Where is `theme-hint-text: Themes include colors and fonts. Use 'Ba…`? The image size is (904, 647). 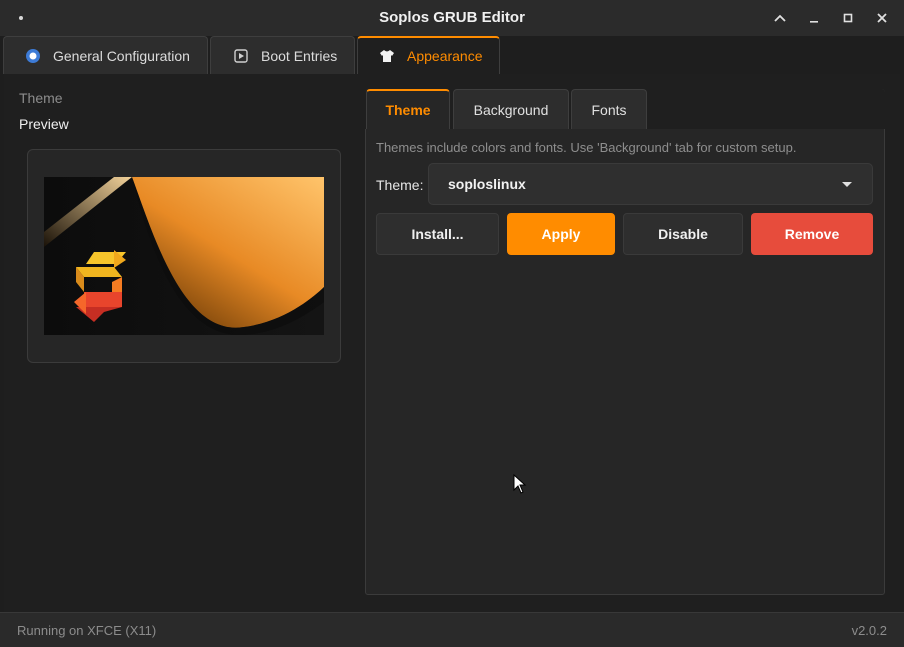
theme-hint-text: Themes include colors and fonts. Use 'Ba… is located at coordinates (586, 147).